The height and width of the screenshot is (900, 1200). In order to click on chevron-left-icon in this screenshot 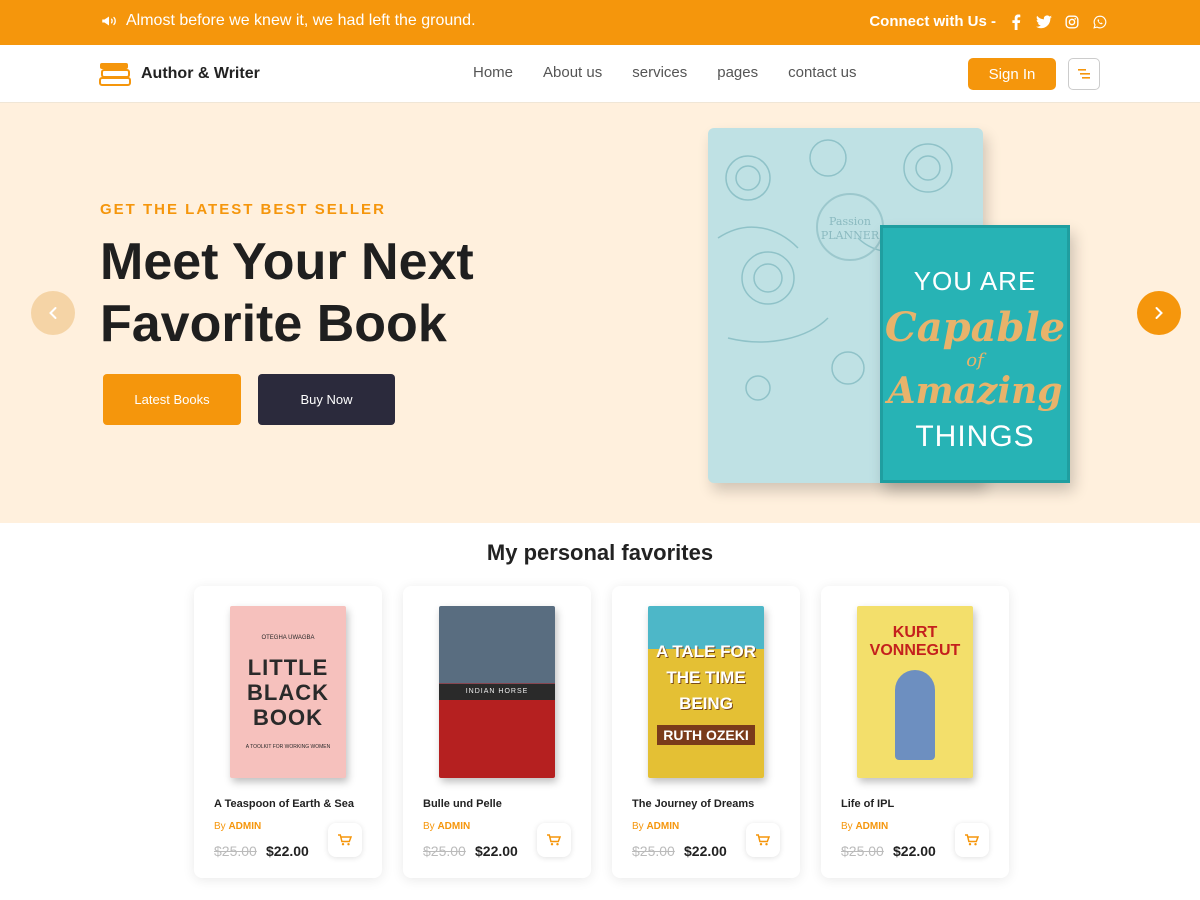, I will do `click(53, 313)`.